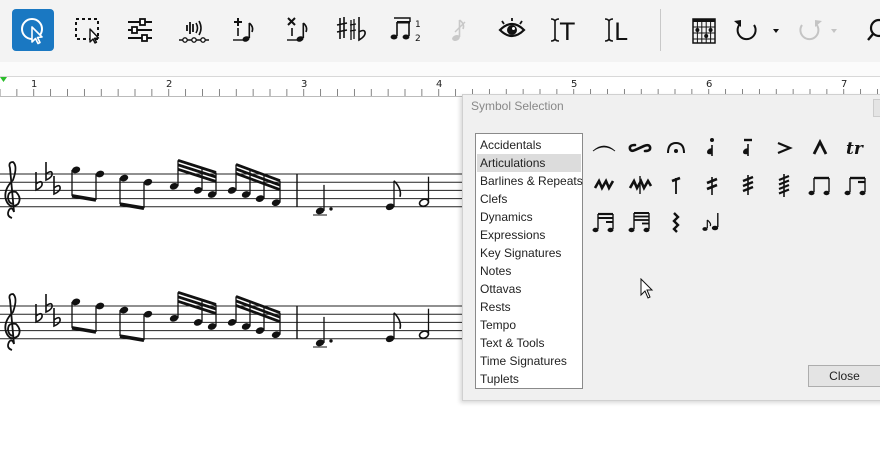 The image size is (880, 450). What do you see at coordinates (876, 108) in the screenshot?
I see `dialog-title-button` at bounding box center [876, 108].